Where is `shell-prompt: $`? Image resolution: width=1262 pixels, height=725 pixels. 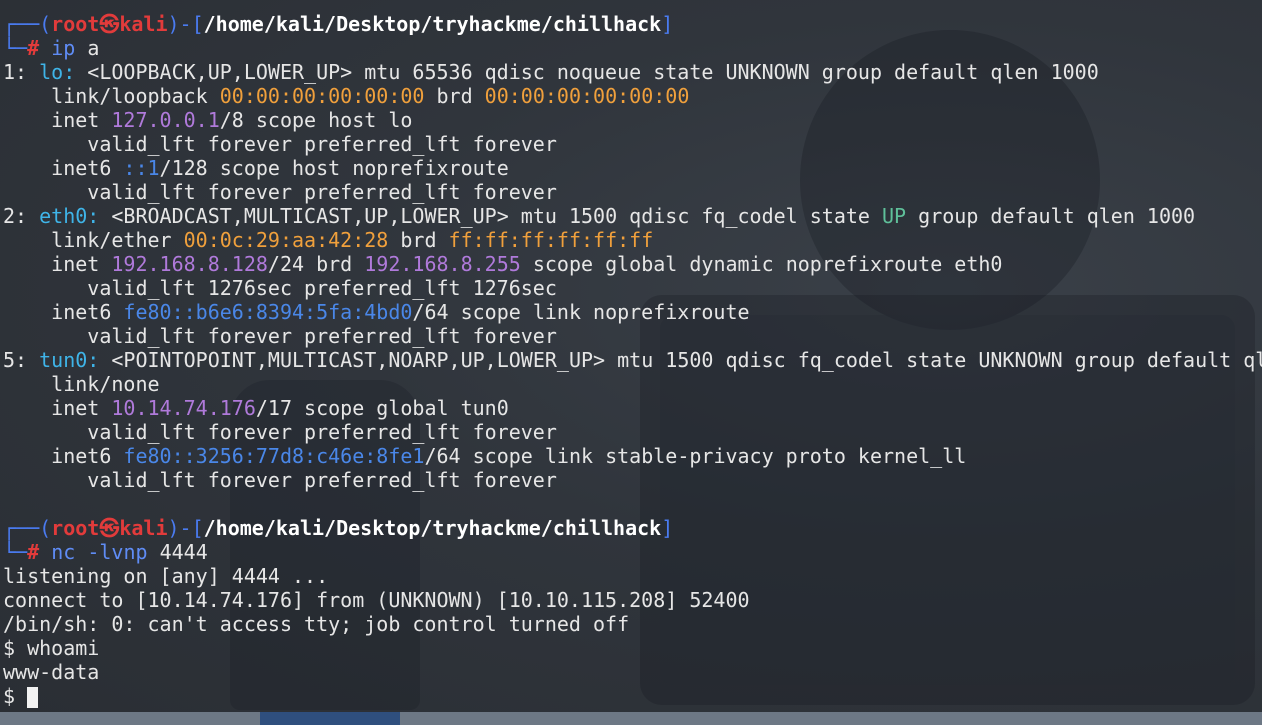
shell-prompt: $ is located at coordinates (15, 696).